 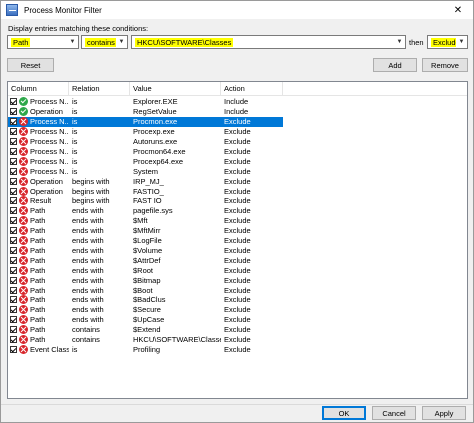 What do you see at coordinates (145, 171) in the screenshot?
I see `table-row: Process N... is System Exclude` at bounding box center [145, 171].